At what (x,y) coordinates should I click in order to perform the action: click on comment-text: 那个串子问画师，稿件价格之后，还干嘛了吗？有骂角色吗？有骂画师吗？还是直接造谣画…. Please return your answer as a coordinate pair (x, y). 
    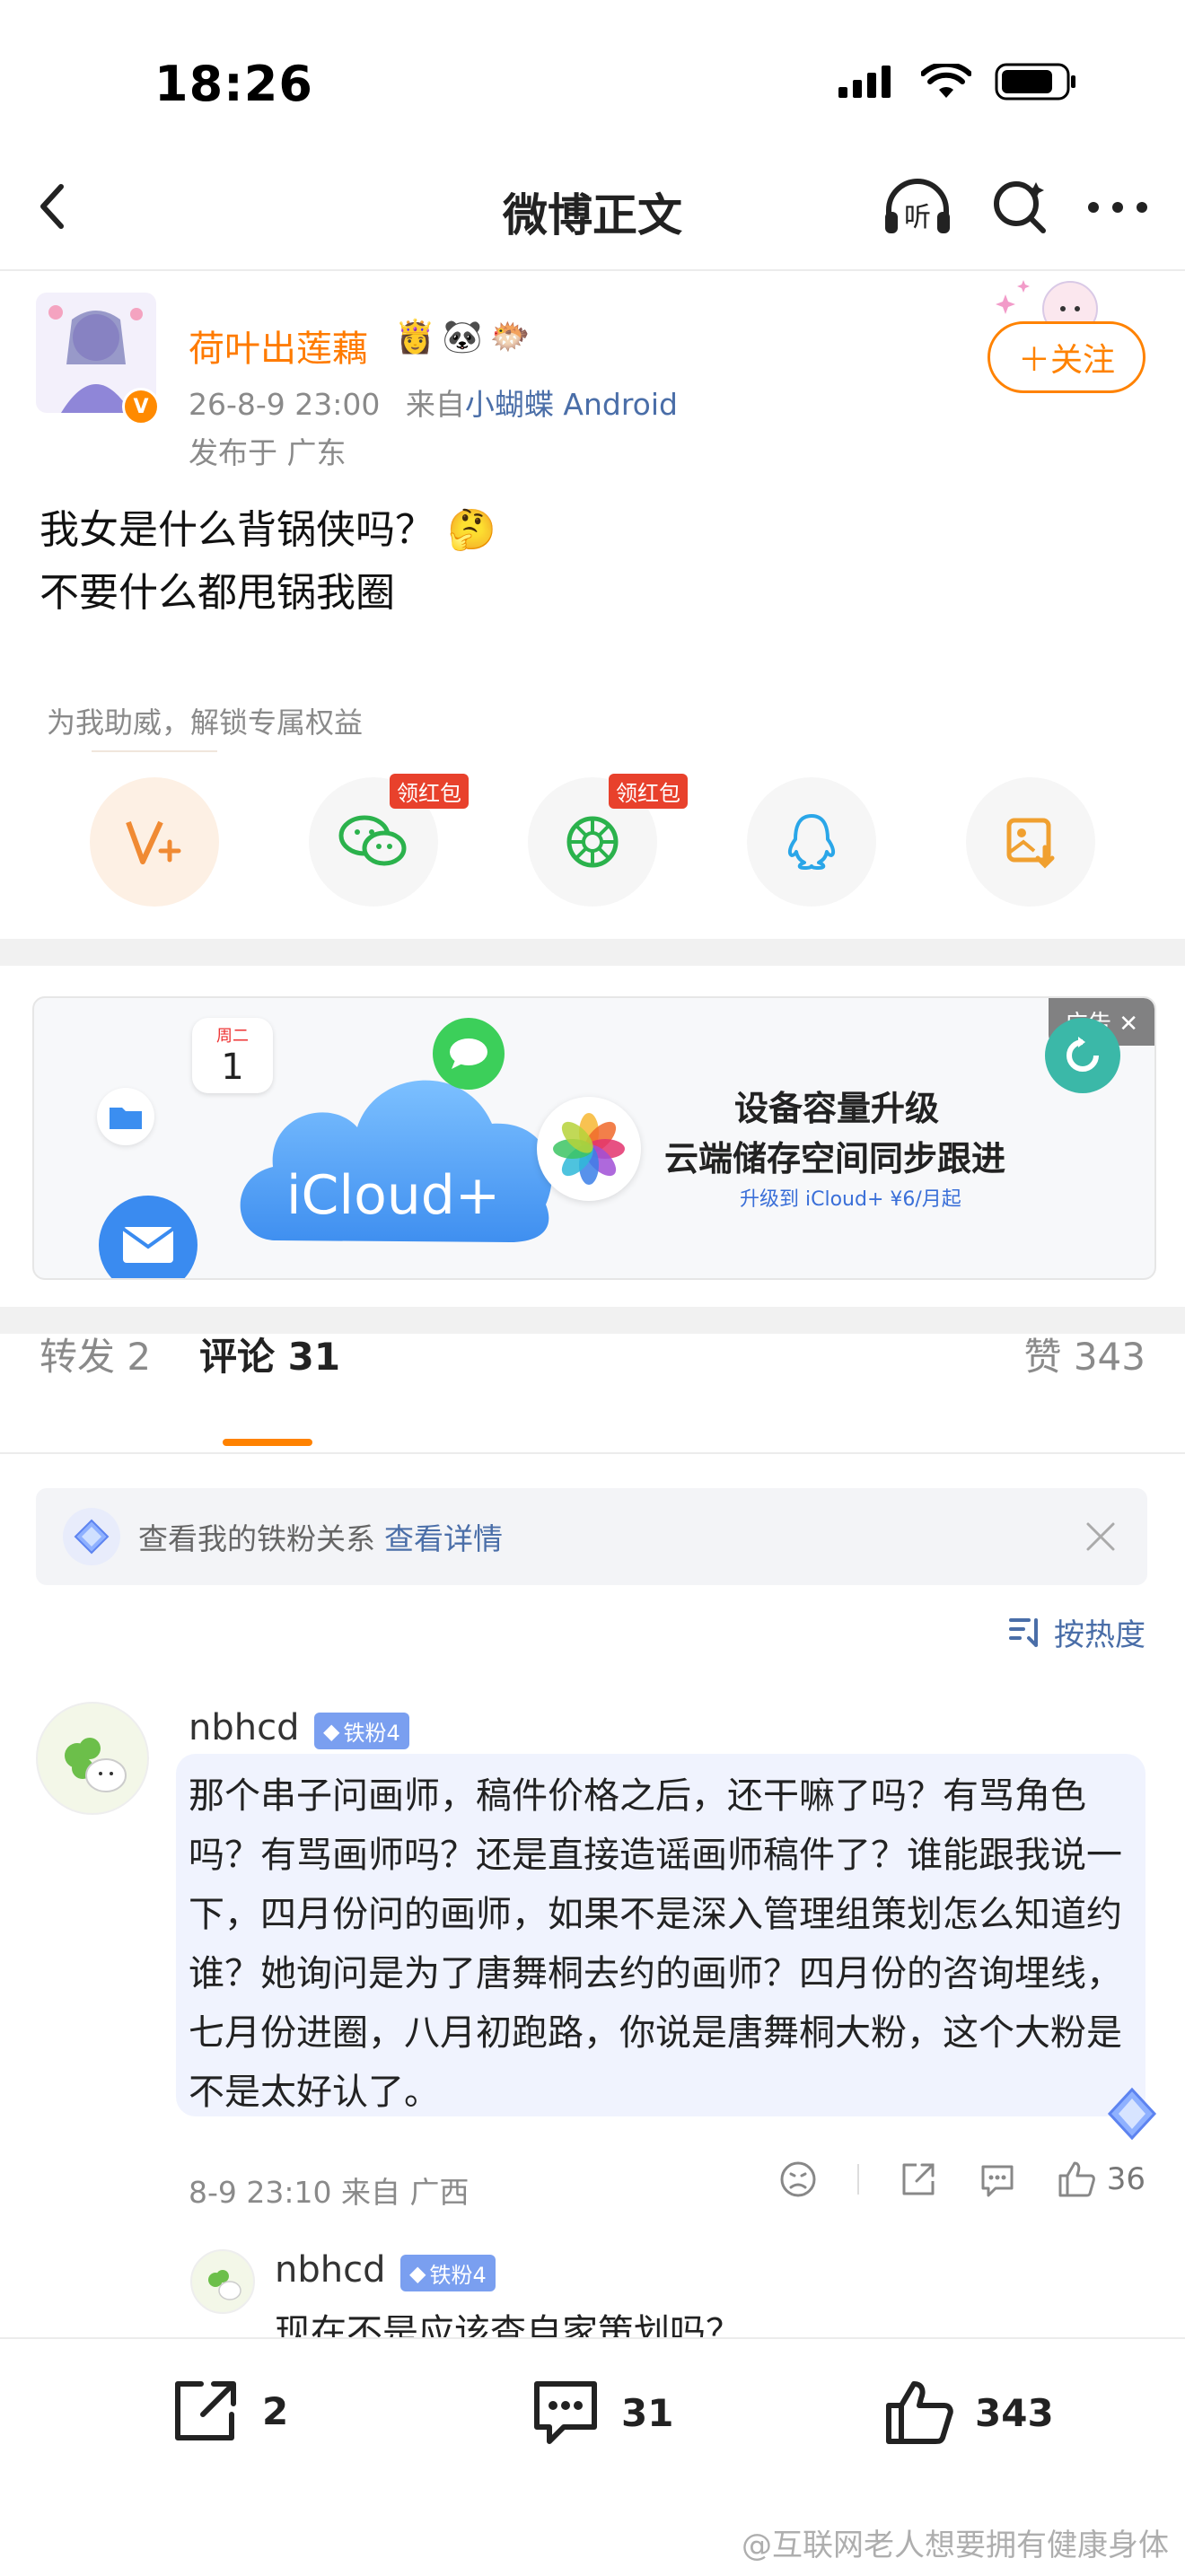
    Looking at the image, I should click on (655, 1944).